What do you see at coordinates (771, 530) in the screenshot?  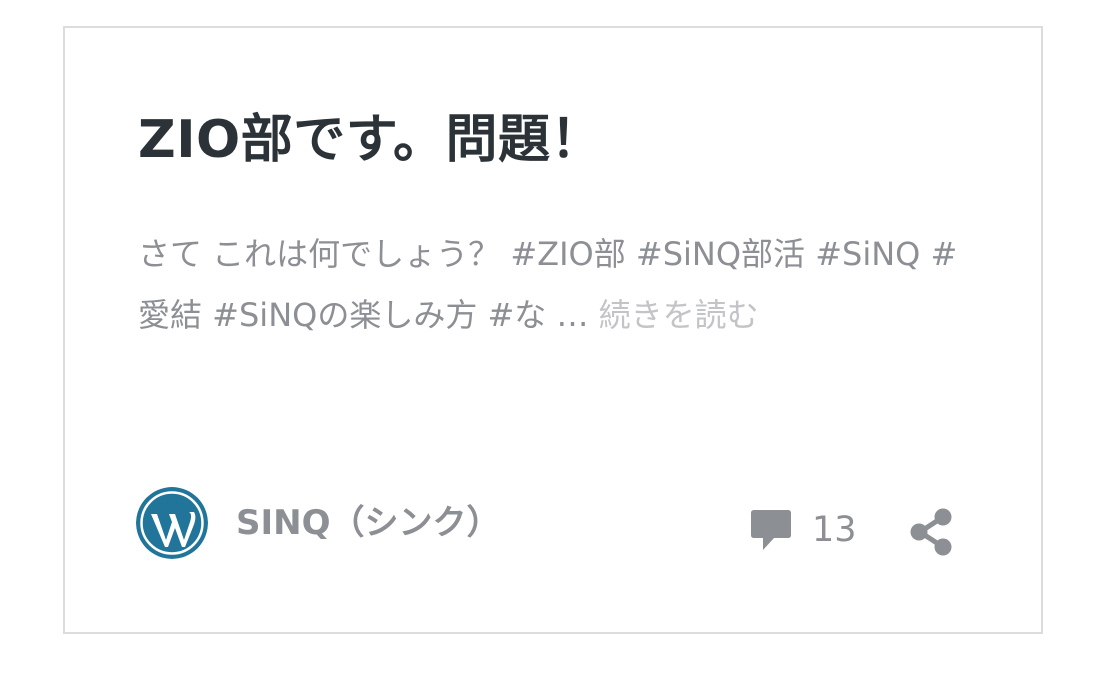 I see `comment-bubble-icon` at bounding box center [771, 530].